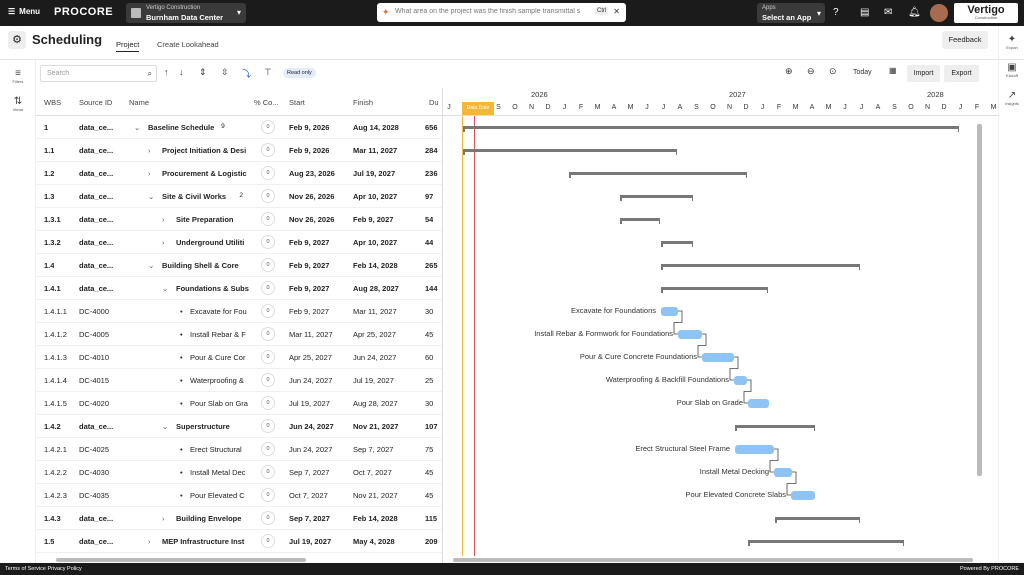  I want to click on procore-logo: PROCORE, so click(83, 12).